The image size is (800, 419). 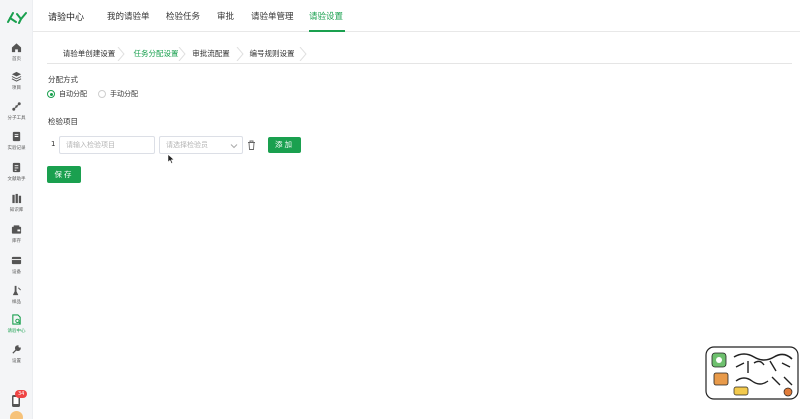 What do you see at coordinates (51, 94) in the screenshot?
I see `radio-checked-icon` at bounding box center [51, 94].